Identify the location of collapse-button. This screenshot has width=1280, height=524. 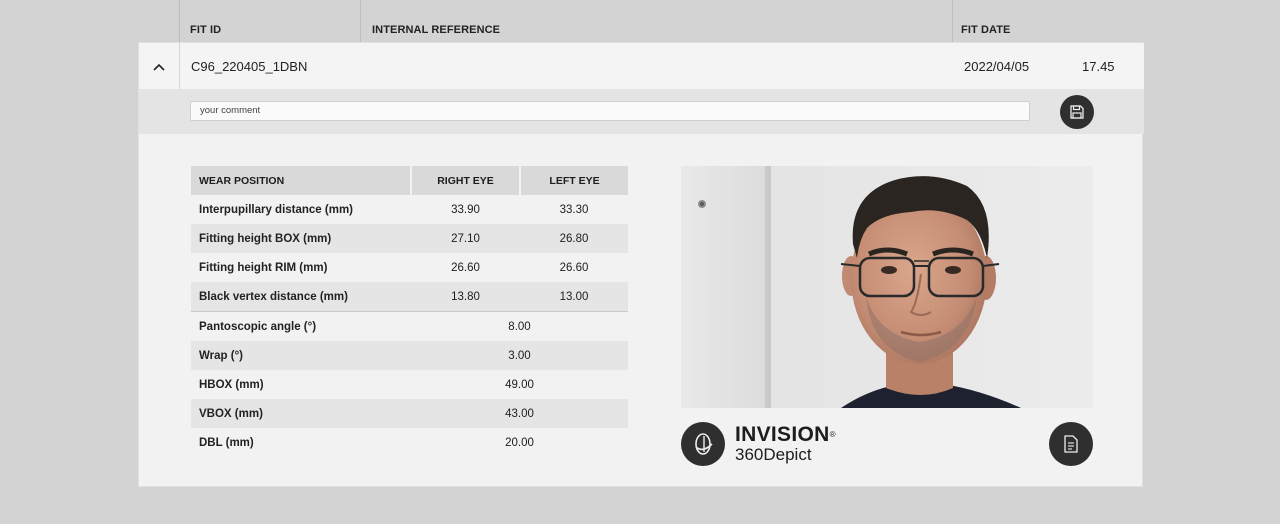
(159, 66).